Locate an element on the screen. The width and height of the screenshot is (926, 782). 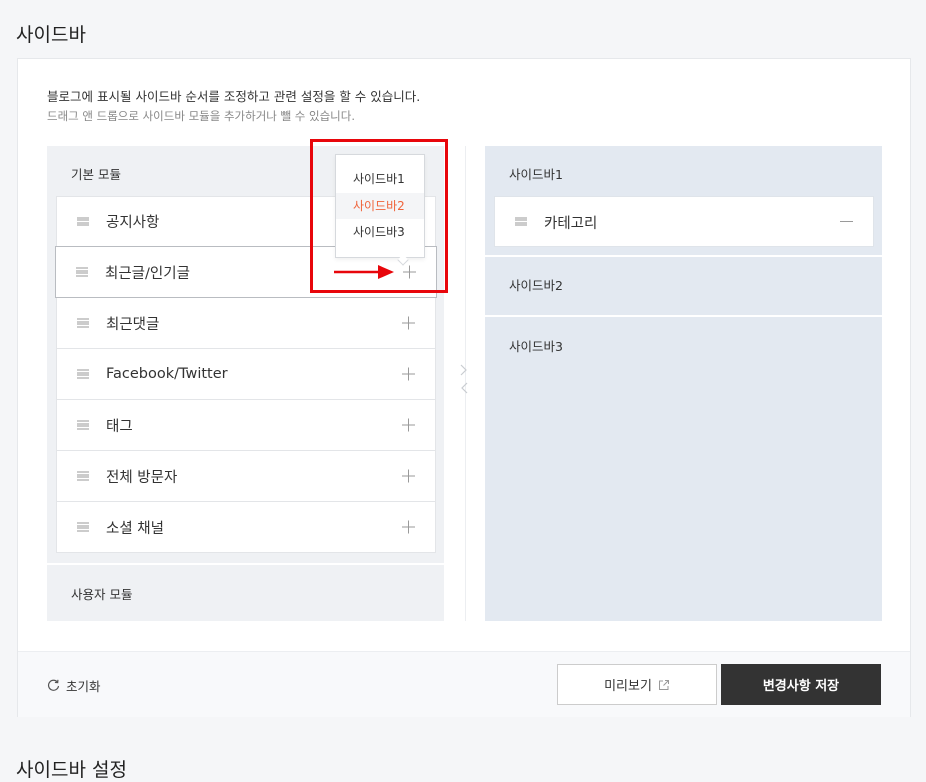
module-label: Facebook/Twitter is located at coordinates (167, 374).